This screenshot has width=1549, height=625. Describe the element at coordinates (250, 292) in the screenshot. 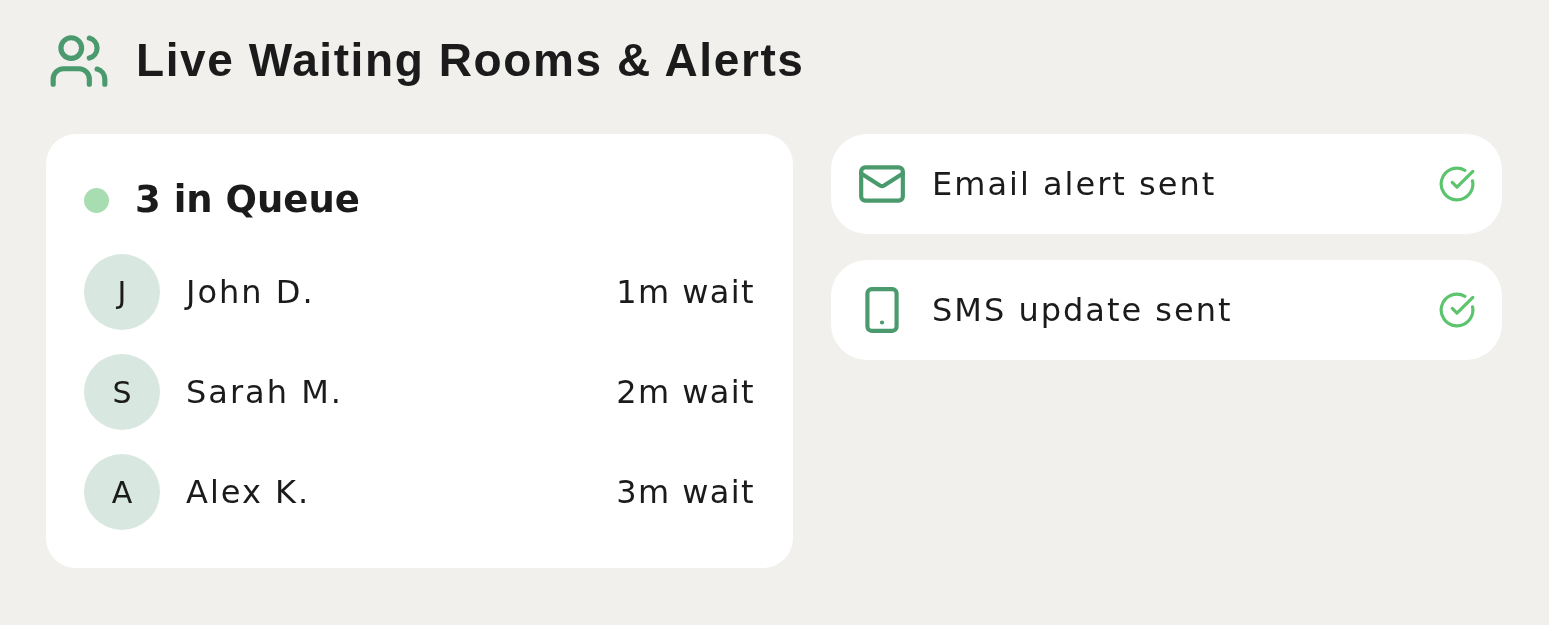

I see `patient-name: John D.` at that location.